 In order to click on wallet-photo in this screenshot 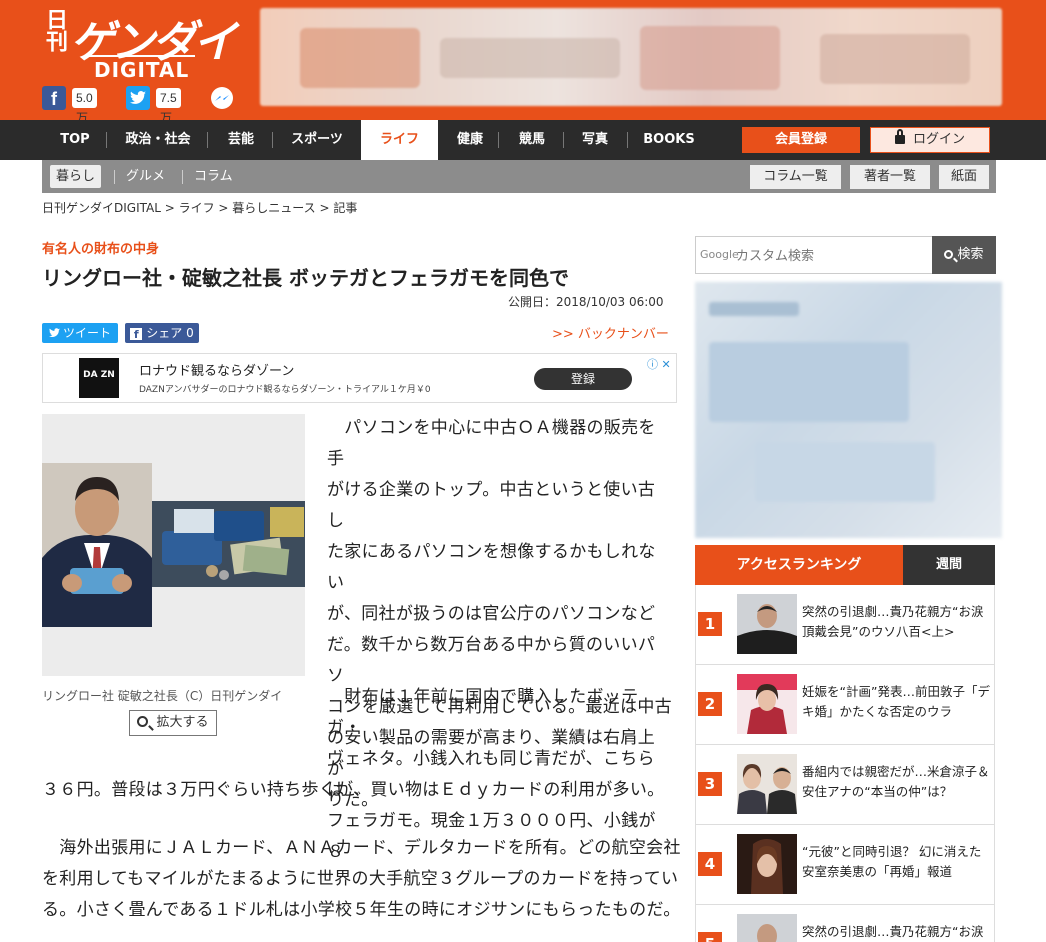, I will do `click(228, 544)`.